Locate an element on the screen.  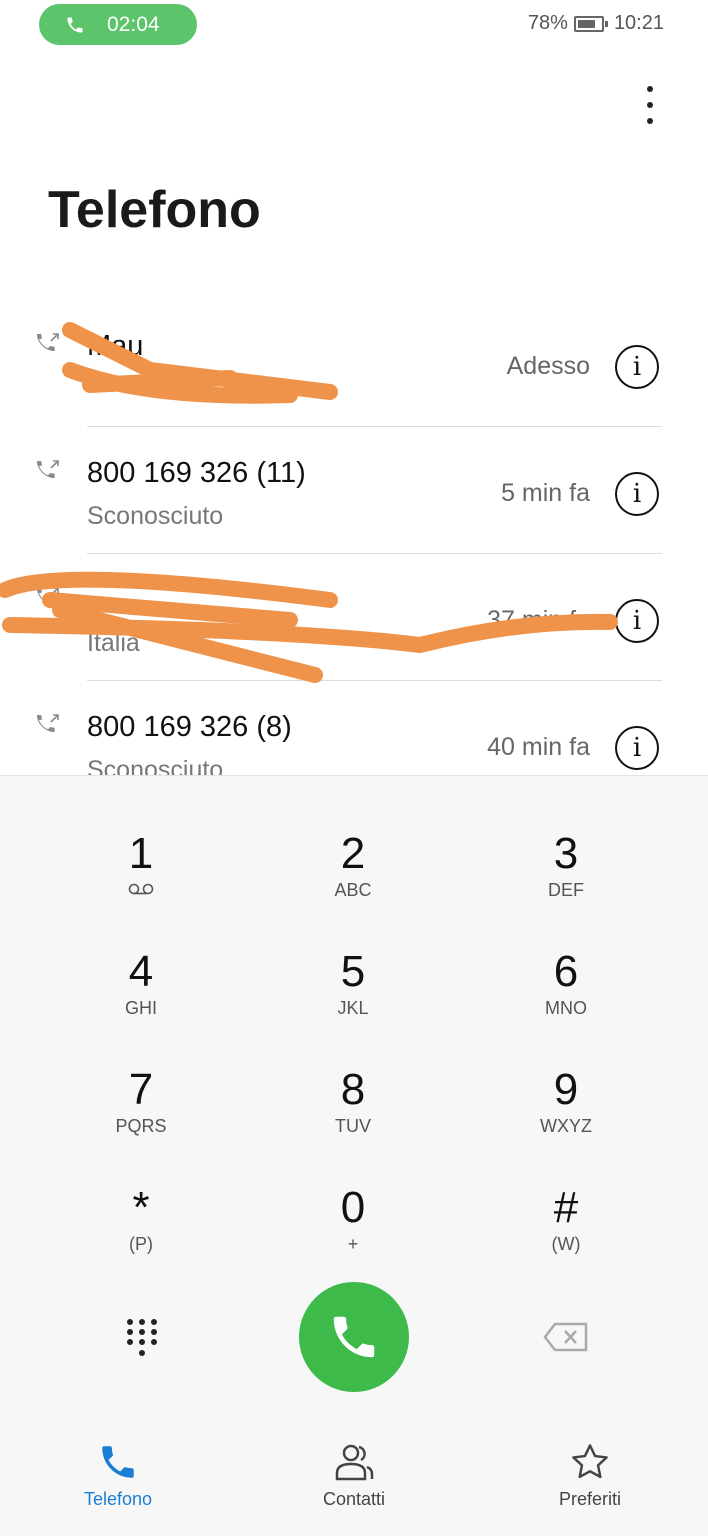
status-bar: 02:04 78% 10:21 is located at coordinates (354, 25).